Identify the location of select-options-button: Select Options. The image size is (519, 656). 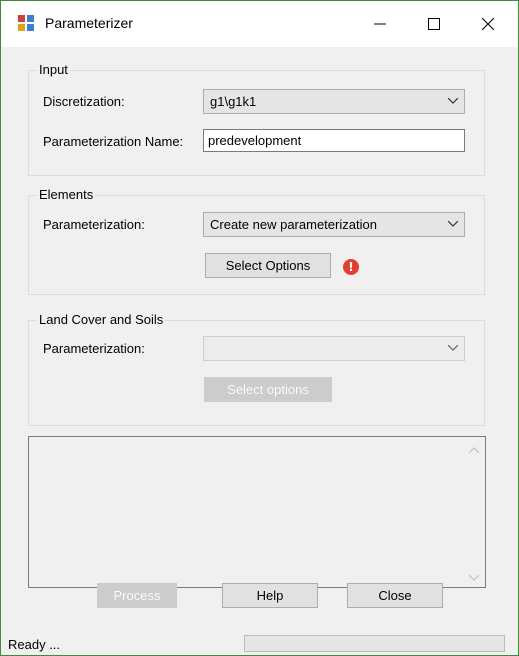
(268, 265).